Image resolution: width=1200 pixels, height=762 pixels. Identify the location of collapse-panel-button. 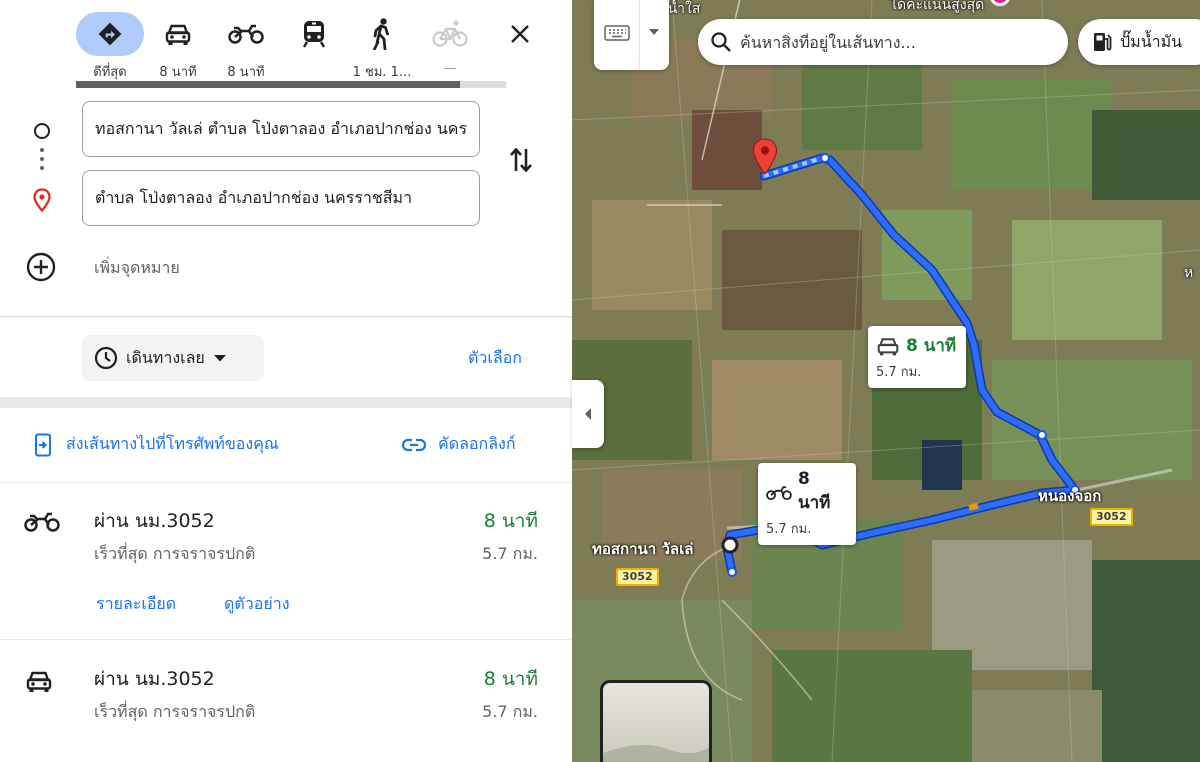
(588, 414).